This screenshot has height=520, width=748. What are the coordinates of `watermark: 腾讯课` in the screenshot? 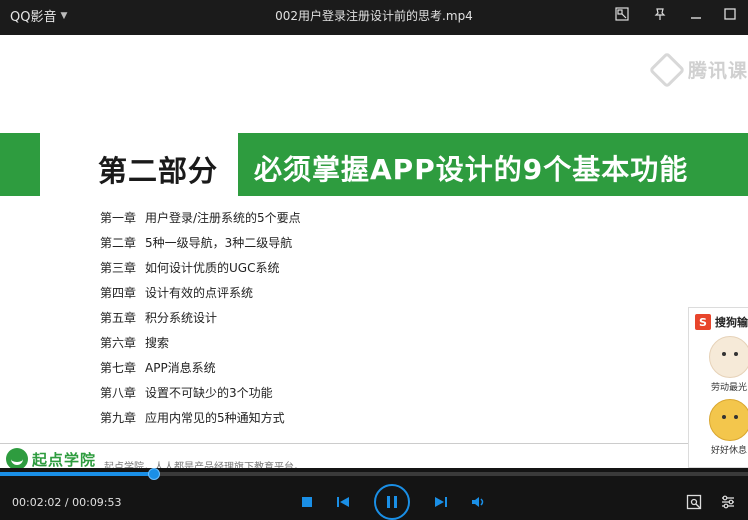 It's located at (698, 69).